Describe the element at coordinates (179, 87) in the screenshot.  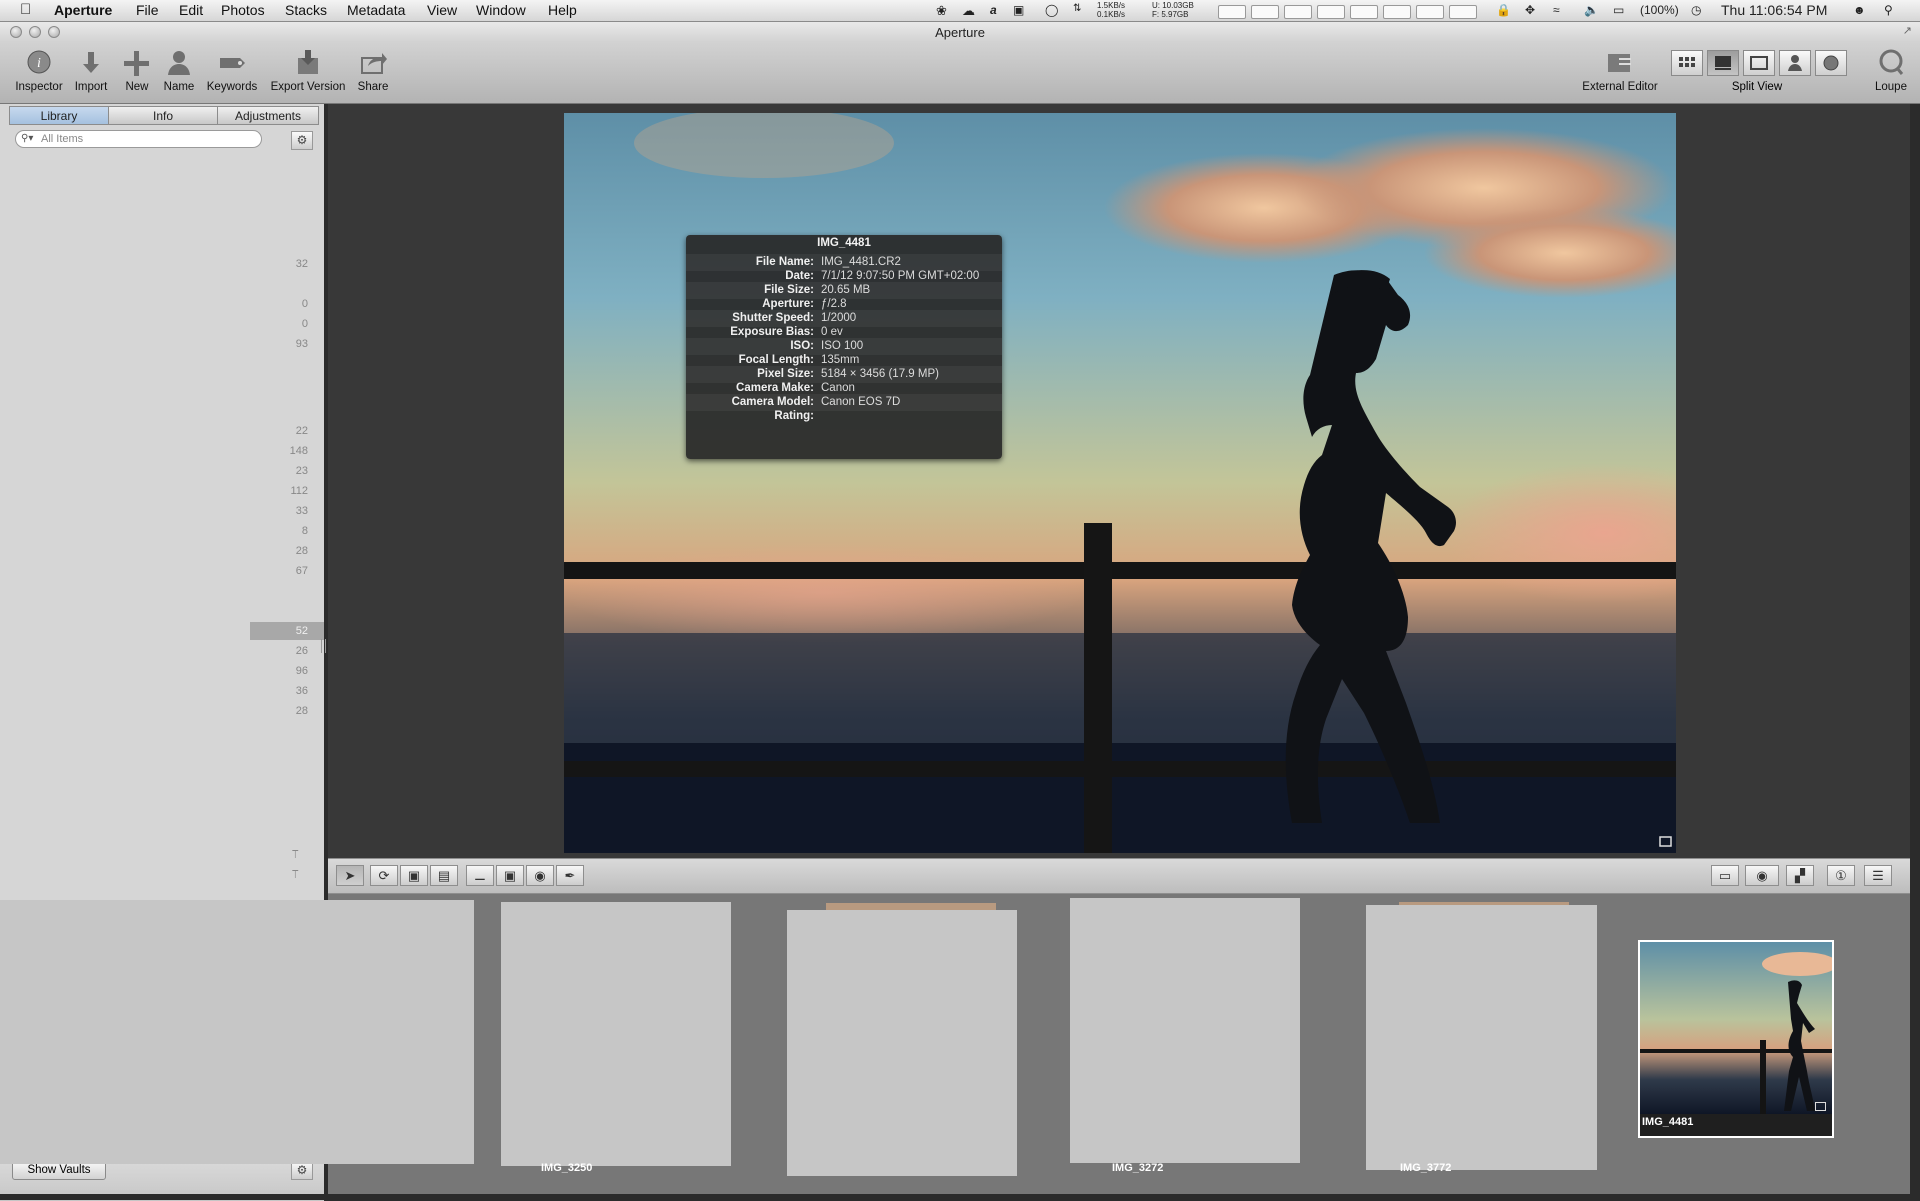
I see `name-label: Name` at that location.